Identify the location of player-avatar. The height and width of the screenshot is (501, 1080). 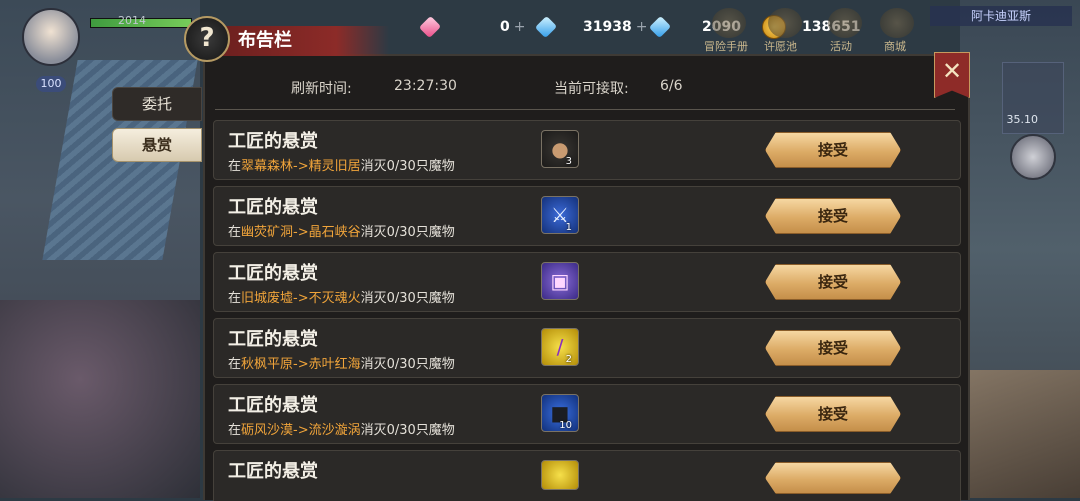
(51, 37).